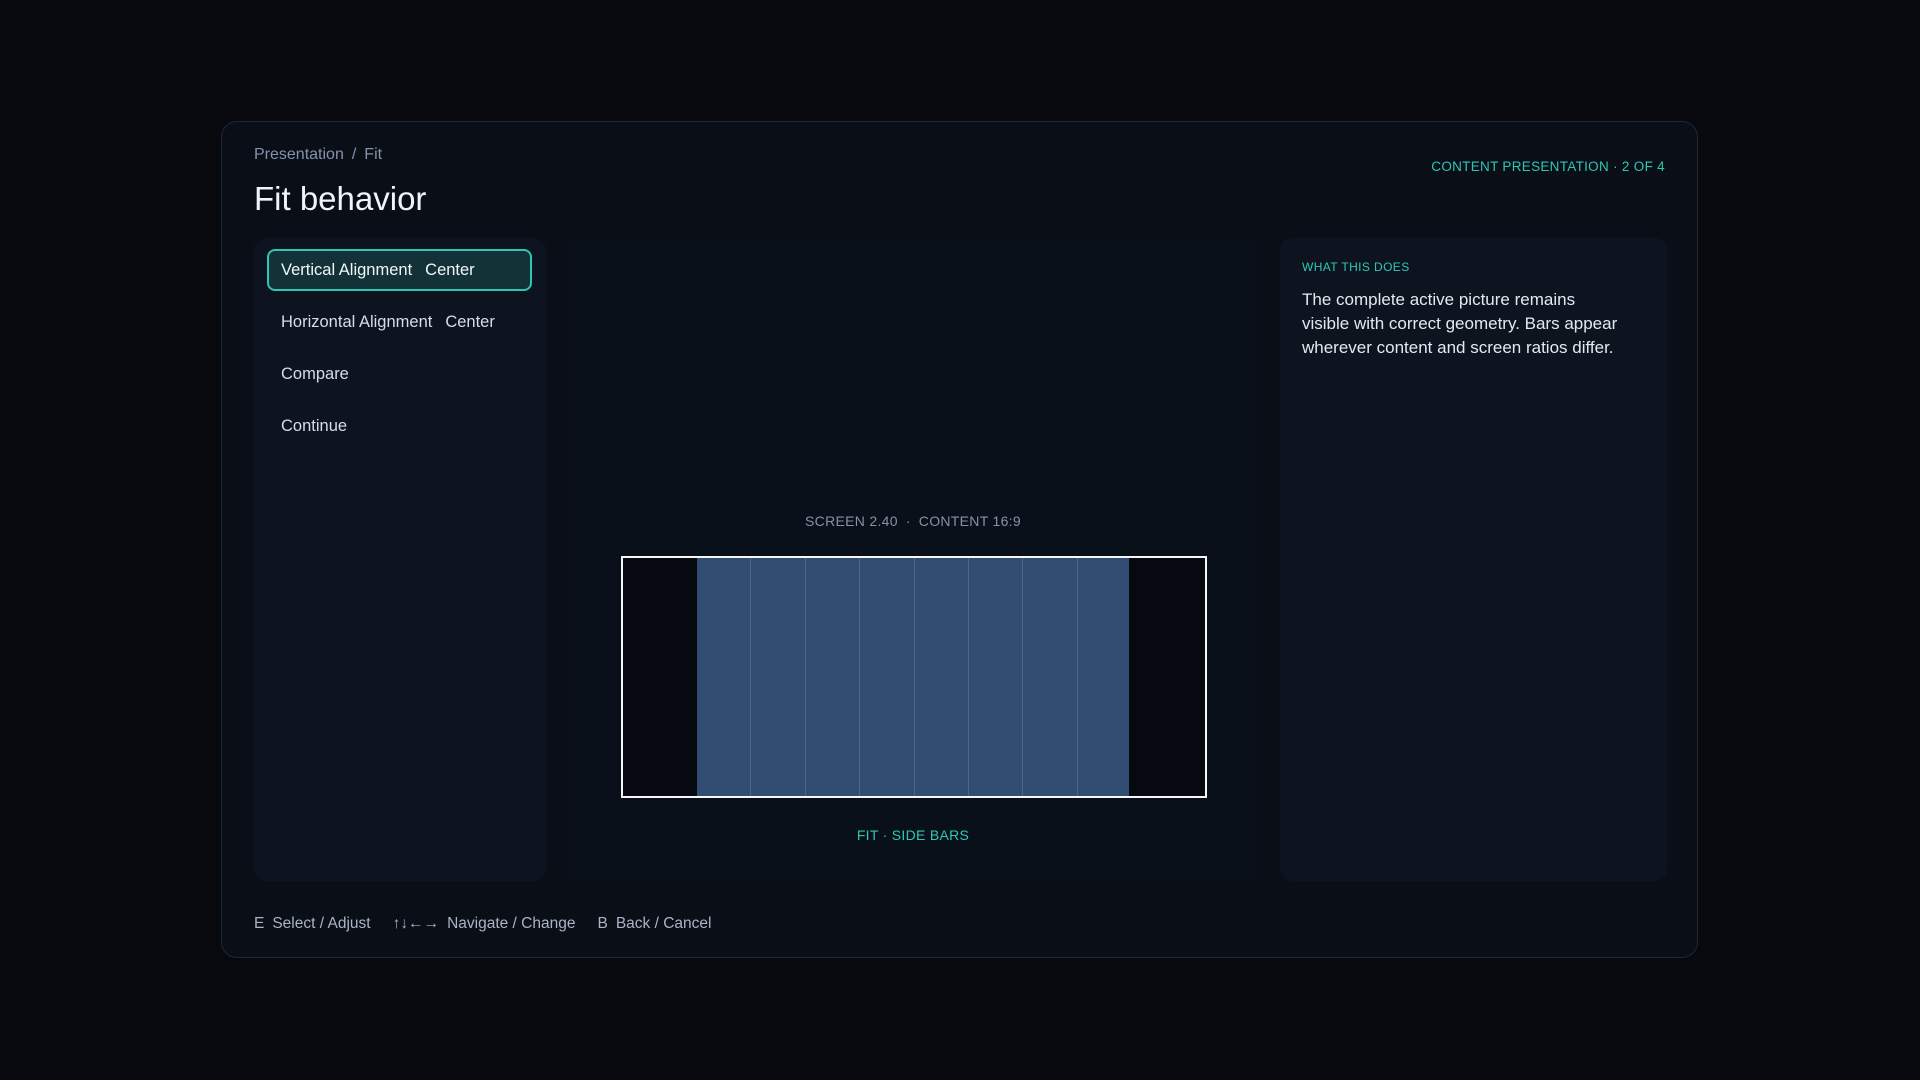 The image size is (1920, 1080). Describe the element at coordinates (399, 374) in the screenshot. I see `menu-item-compare: Compare` at that location.